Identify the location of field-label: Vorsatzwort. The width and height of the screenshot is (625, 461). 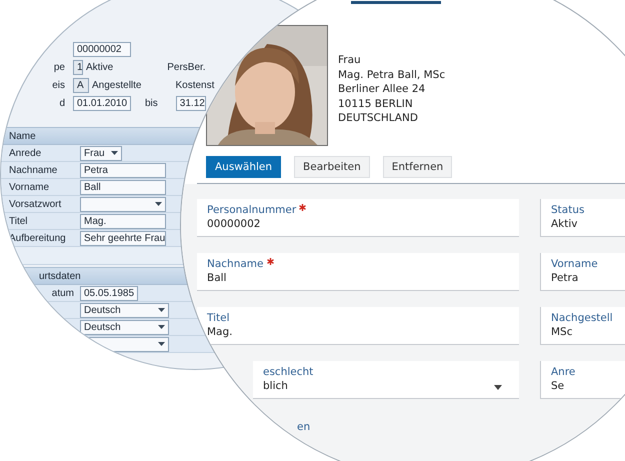
(35, 204).